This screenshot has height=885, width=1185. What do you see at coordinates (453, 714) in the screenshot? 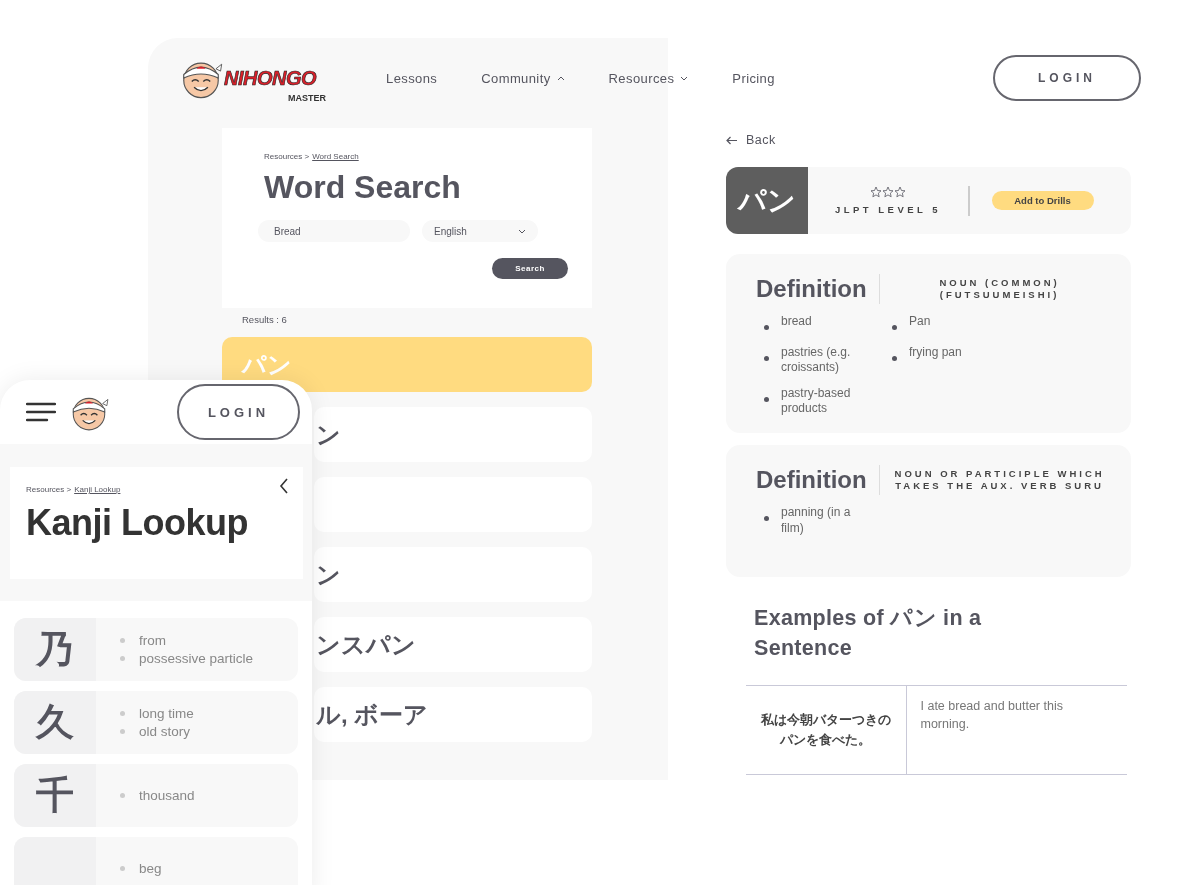
I see `result-item: ル, ボーア` at bounding box center [453, 714].